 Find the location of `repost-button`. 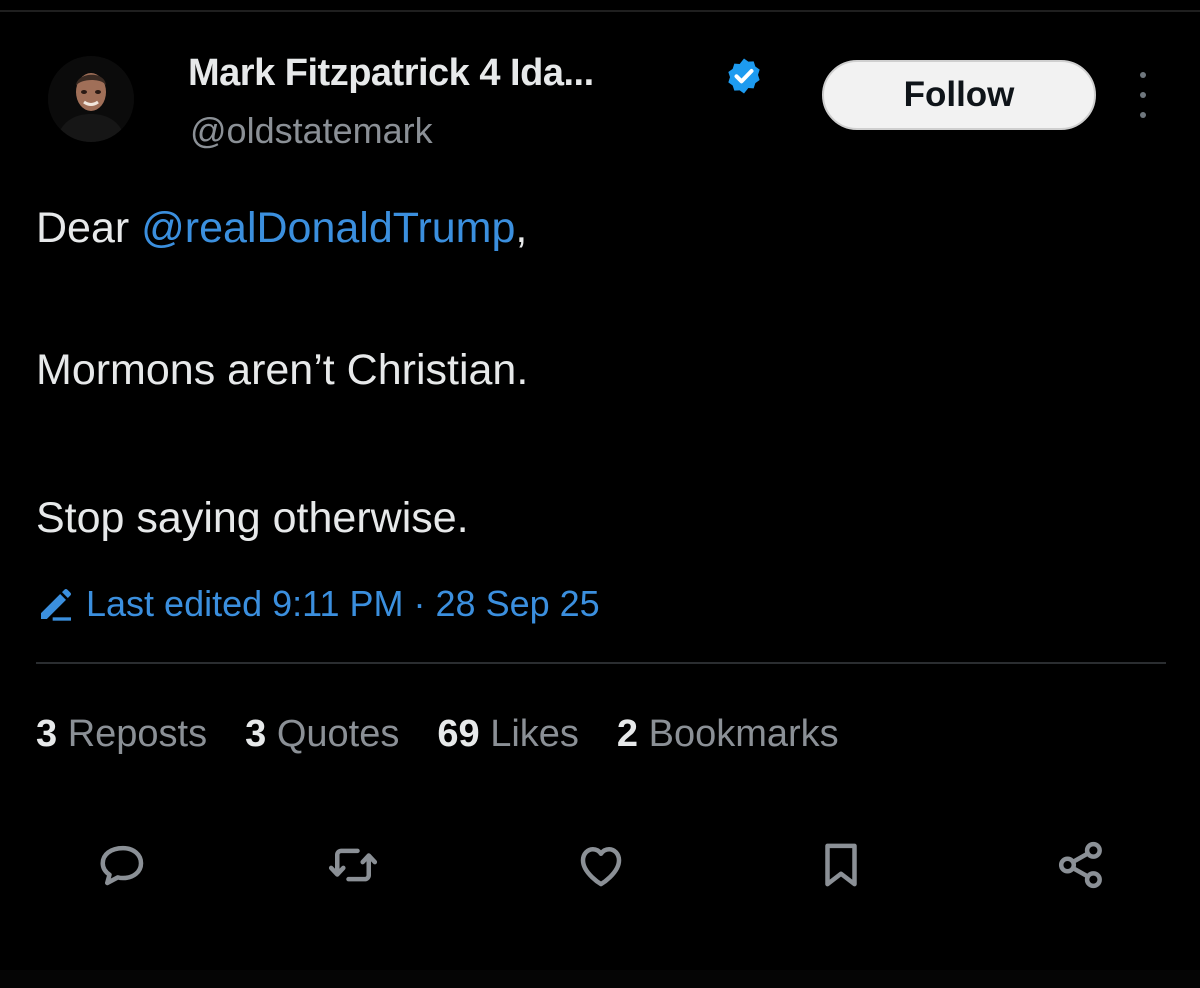

repost-button is located at coordinates (353, 865).